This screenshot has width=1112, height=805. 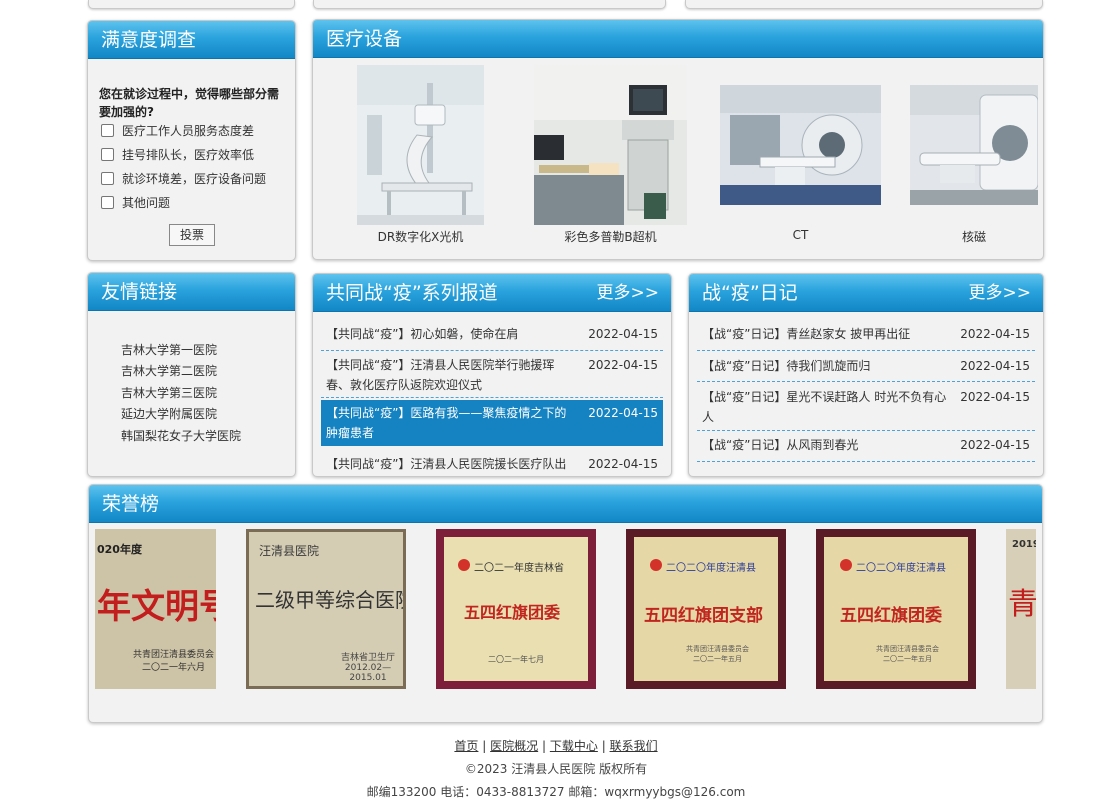 I want to click on ct-scanner-image, so click(x=800, y=145).